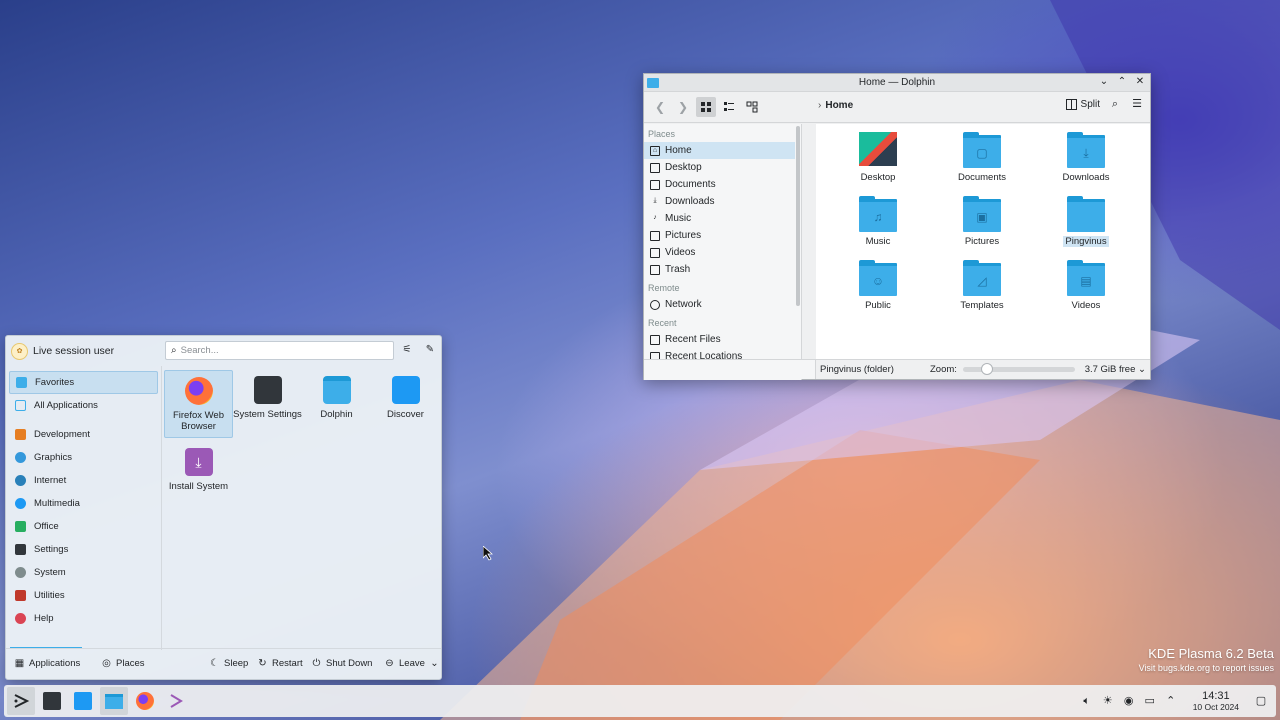 The image size is (1280, 720). I want to click on place-home: ⌂ Home, so click(719, 150).